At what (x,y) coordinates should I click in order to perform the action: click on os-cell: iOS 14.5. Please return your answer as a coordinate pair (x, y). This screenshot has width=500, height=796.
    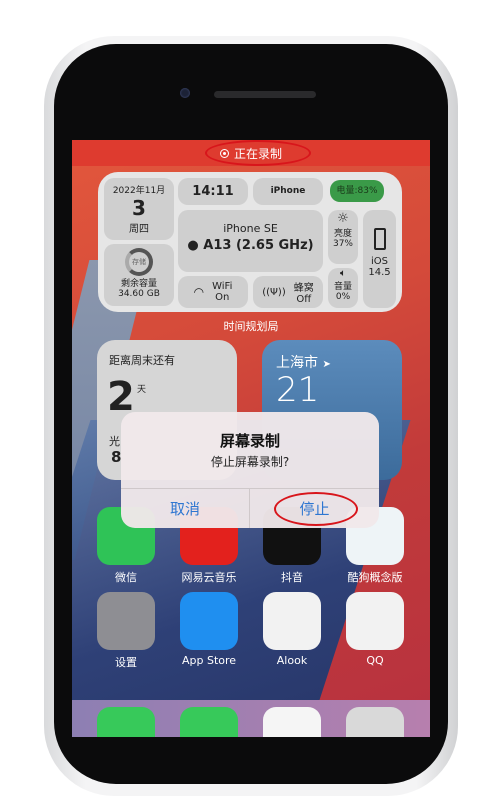
    Looking at the image, I should click on (379, 259).